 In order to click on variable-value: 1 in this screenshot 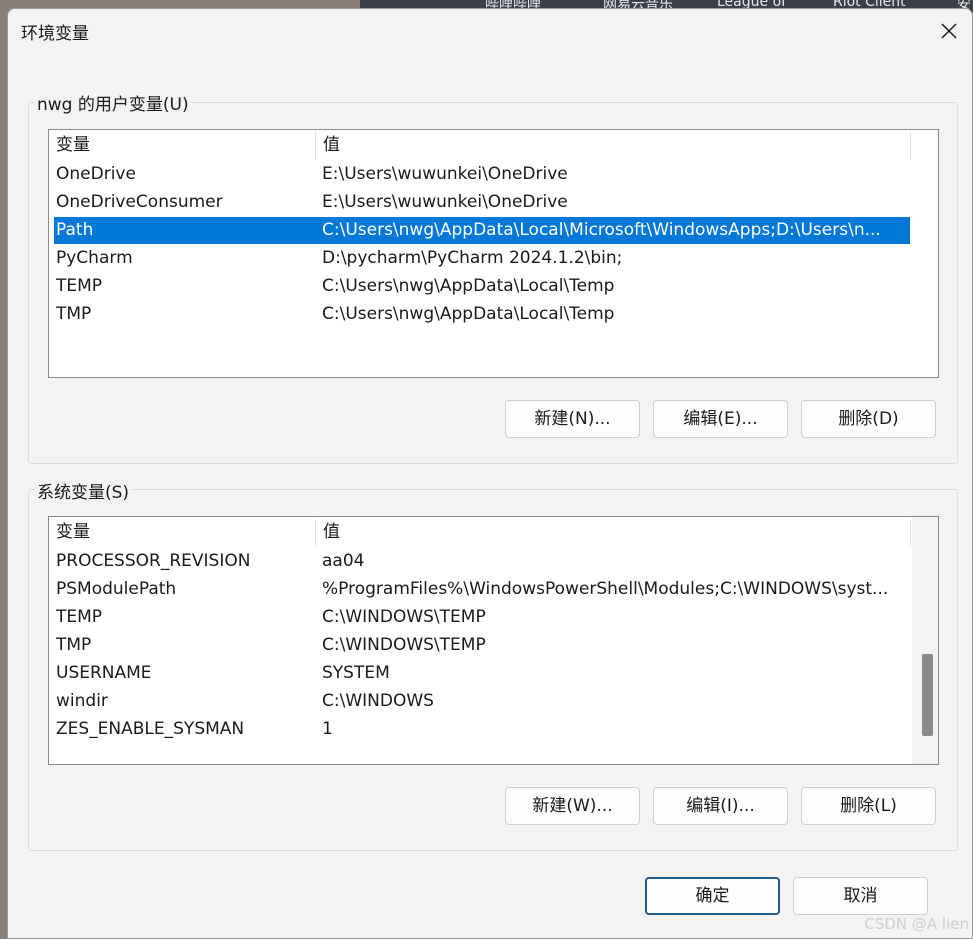, I will do `click(327, 729)`.